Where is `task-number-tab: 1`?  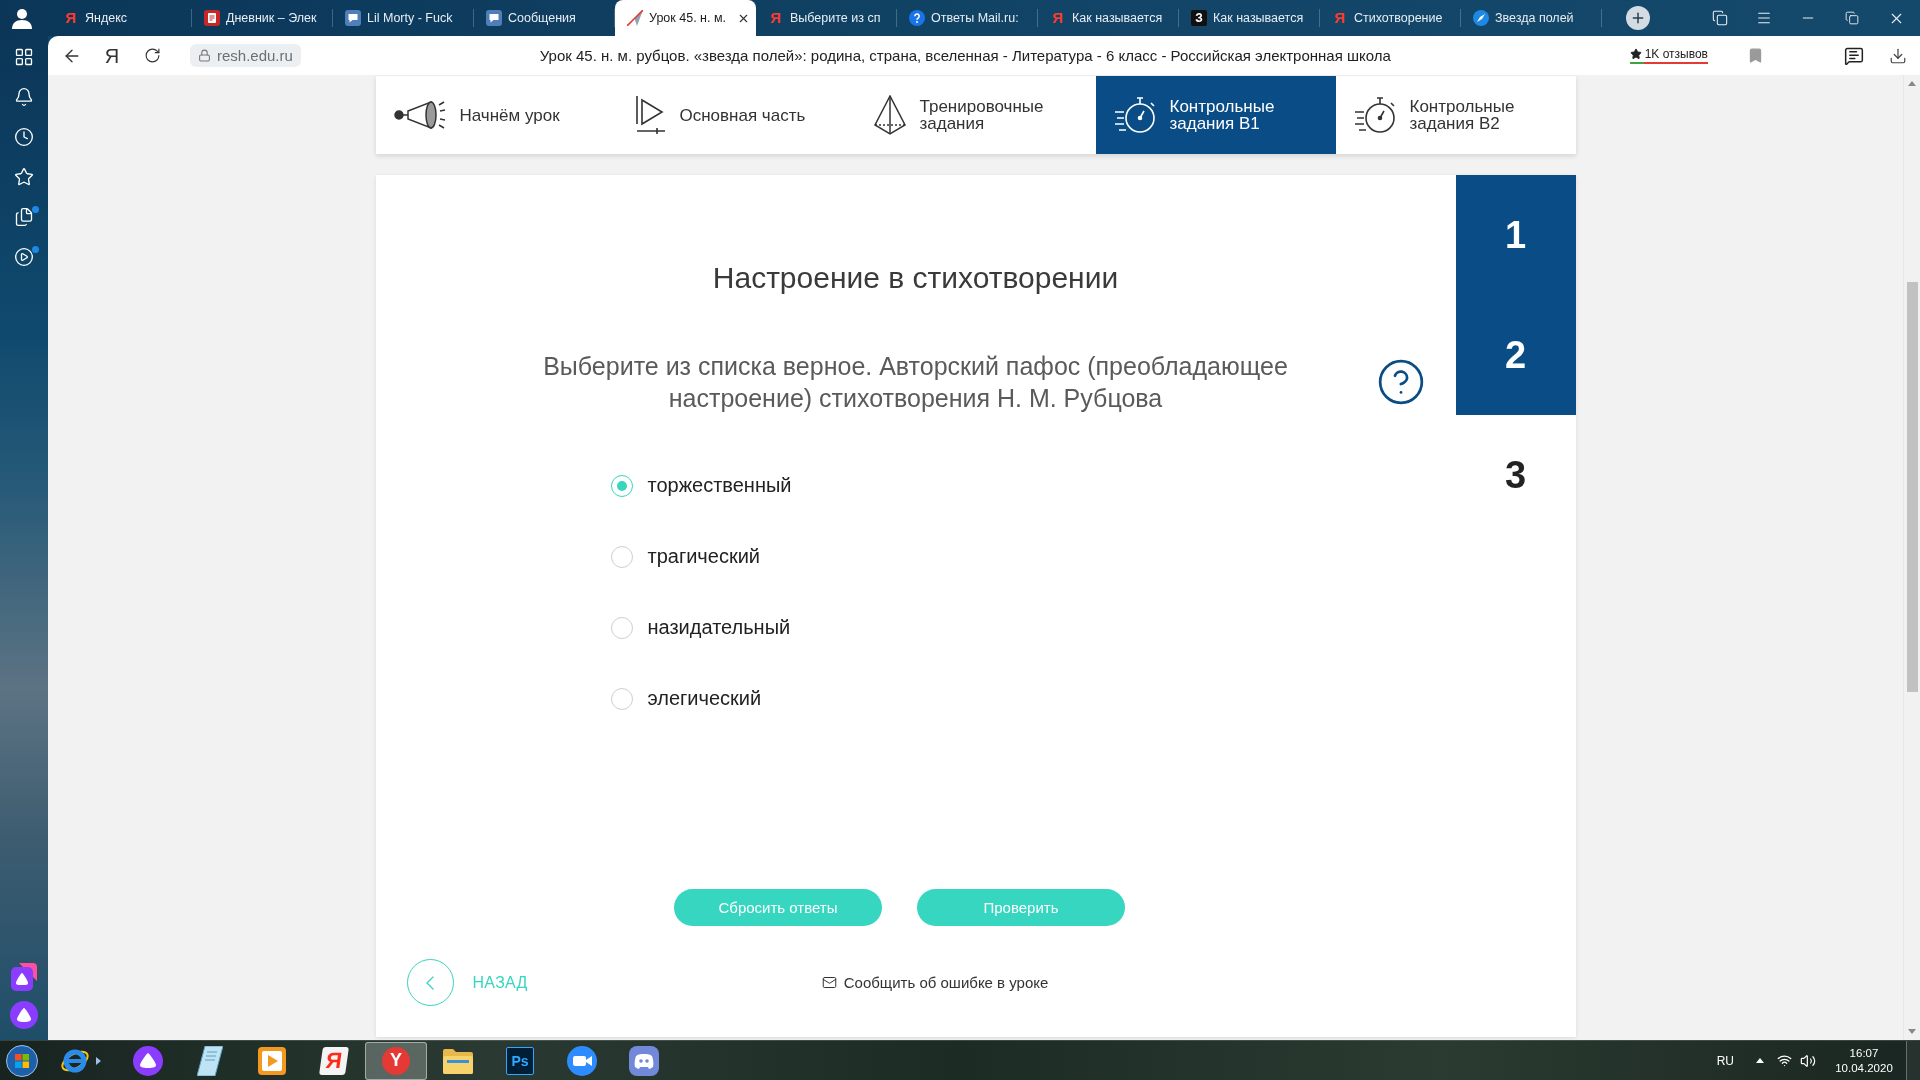 task-number-tab: 1 is located at coordinates (1515, 235).